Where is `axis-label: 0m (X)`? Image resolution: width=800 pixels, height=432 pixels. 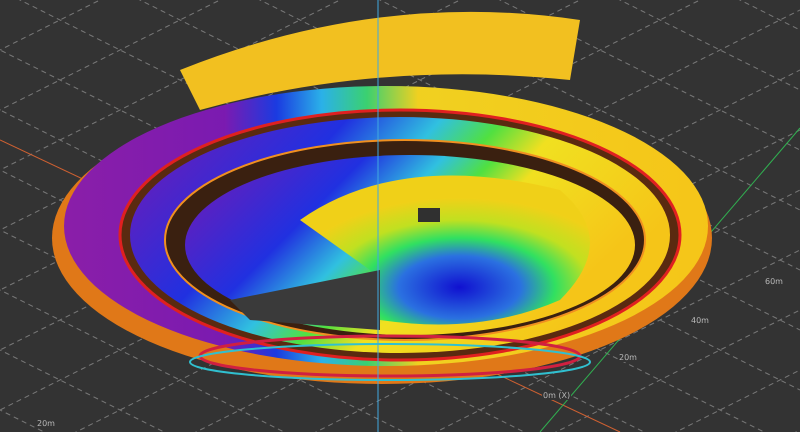 axis-label: 0m (X) is located at coordinates (557, 395).